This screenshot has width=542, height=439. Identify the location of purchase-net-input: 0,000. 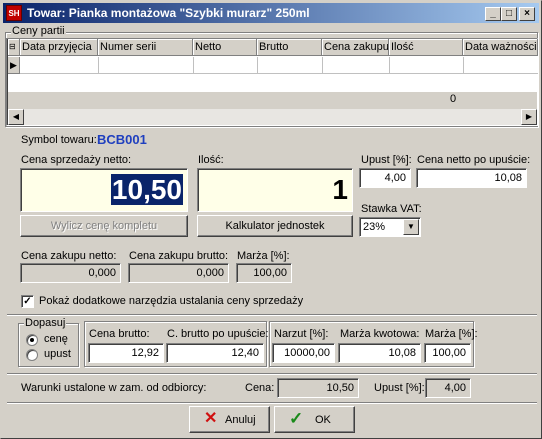
(70, 273).